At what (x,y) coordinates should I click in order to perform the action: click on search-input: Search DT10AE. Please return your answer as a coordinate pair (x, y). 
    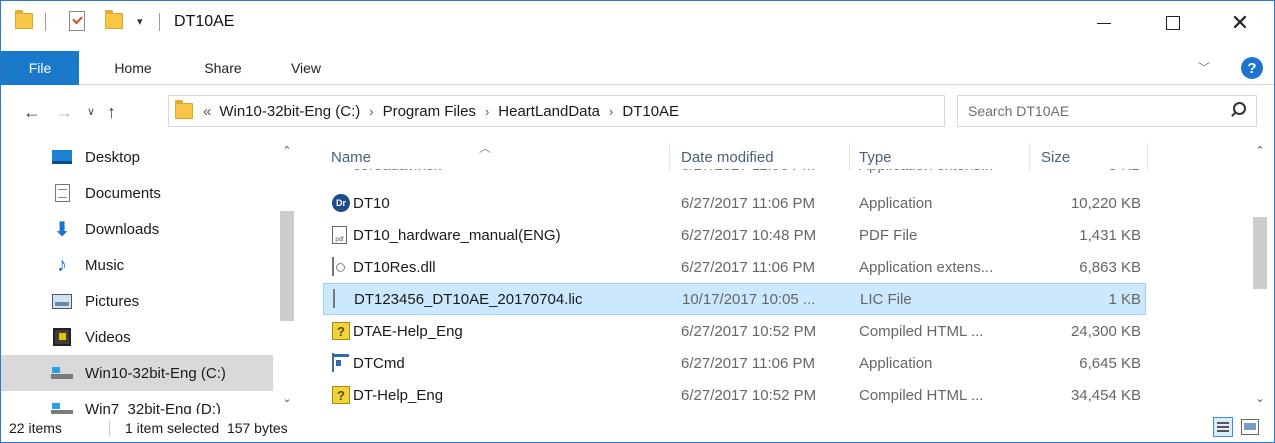
    Looking at the image, I should click on (1107, 111).